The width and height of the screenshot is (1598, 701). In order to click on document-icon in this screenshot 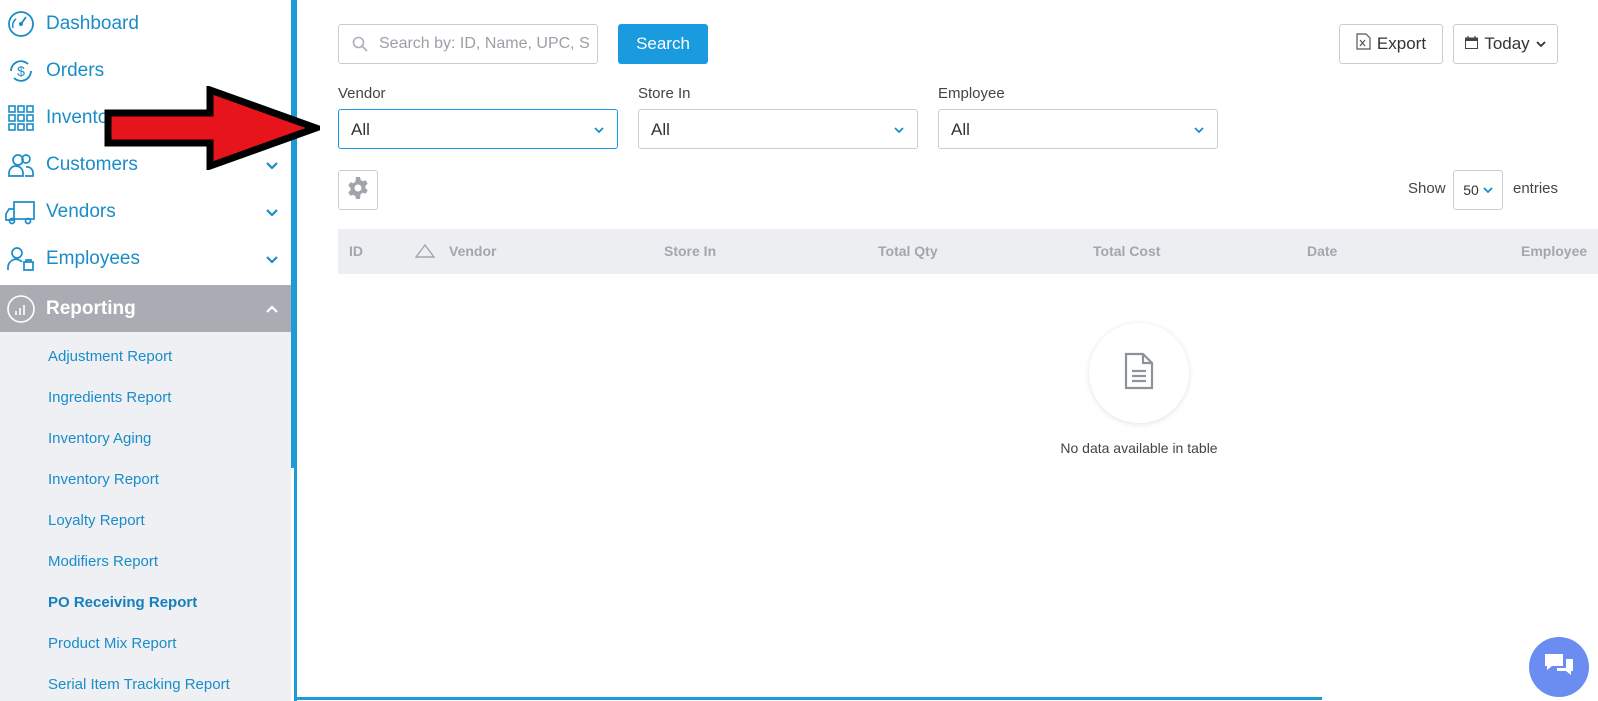, I will do `click(1139, 373)`.